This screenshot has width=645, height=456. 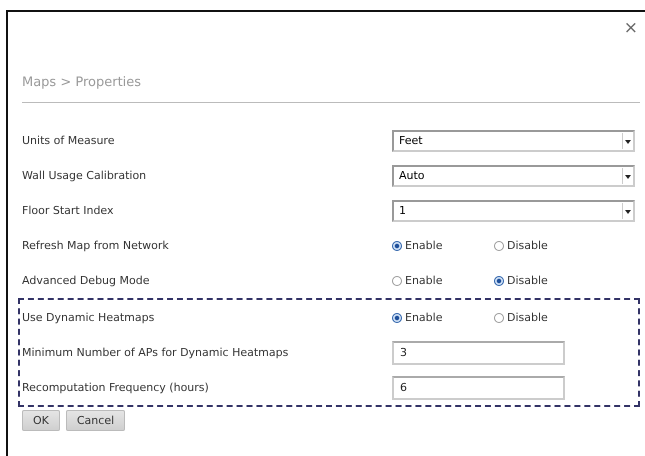 I want to click on dropdown-field: Feet, so click(x=513, y=141).